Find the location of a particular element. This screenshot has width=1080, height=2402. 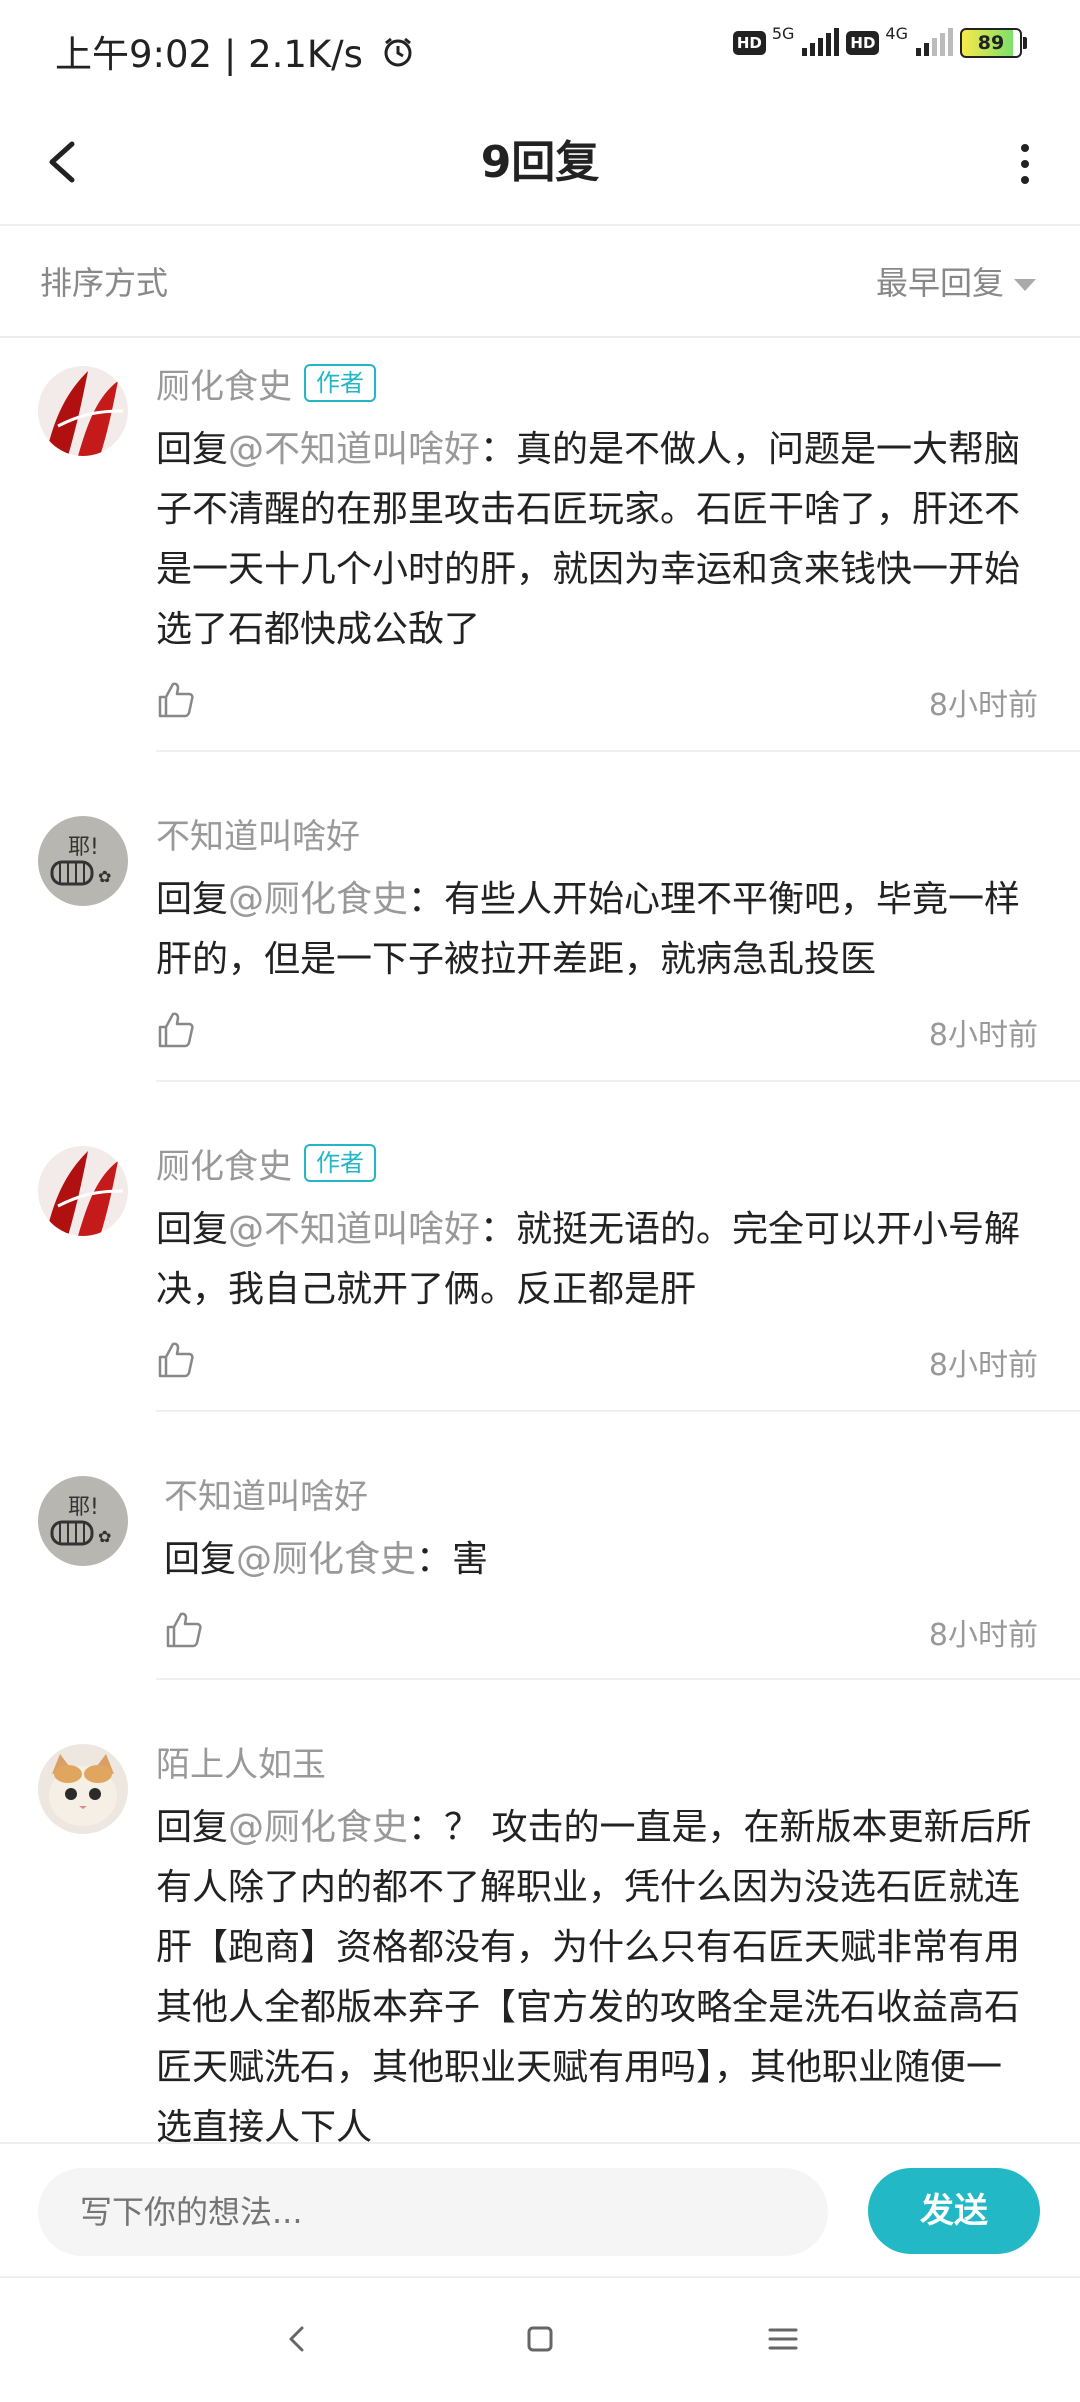

nav-menu-button is located at coordinates (783, 2339).